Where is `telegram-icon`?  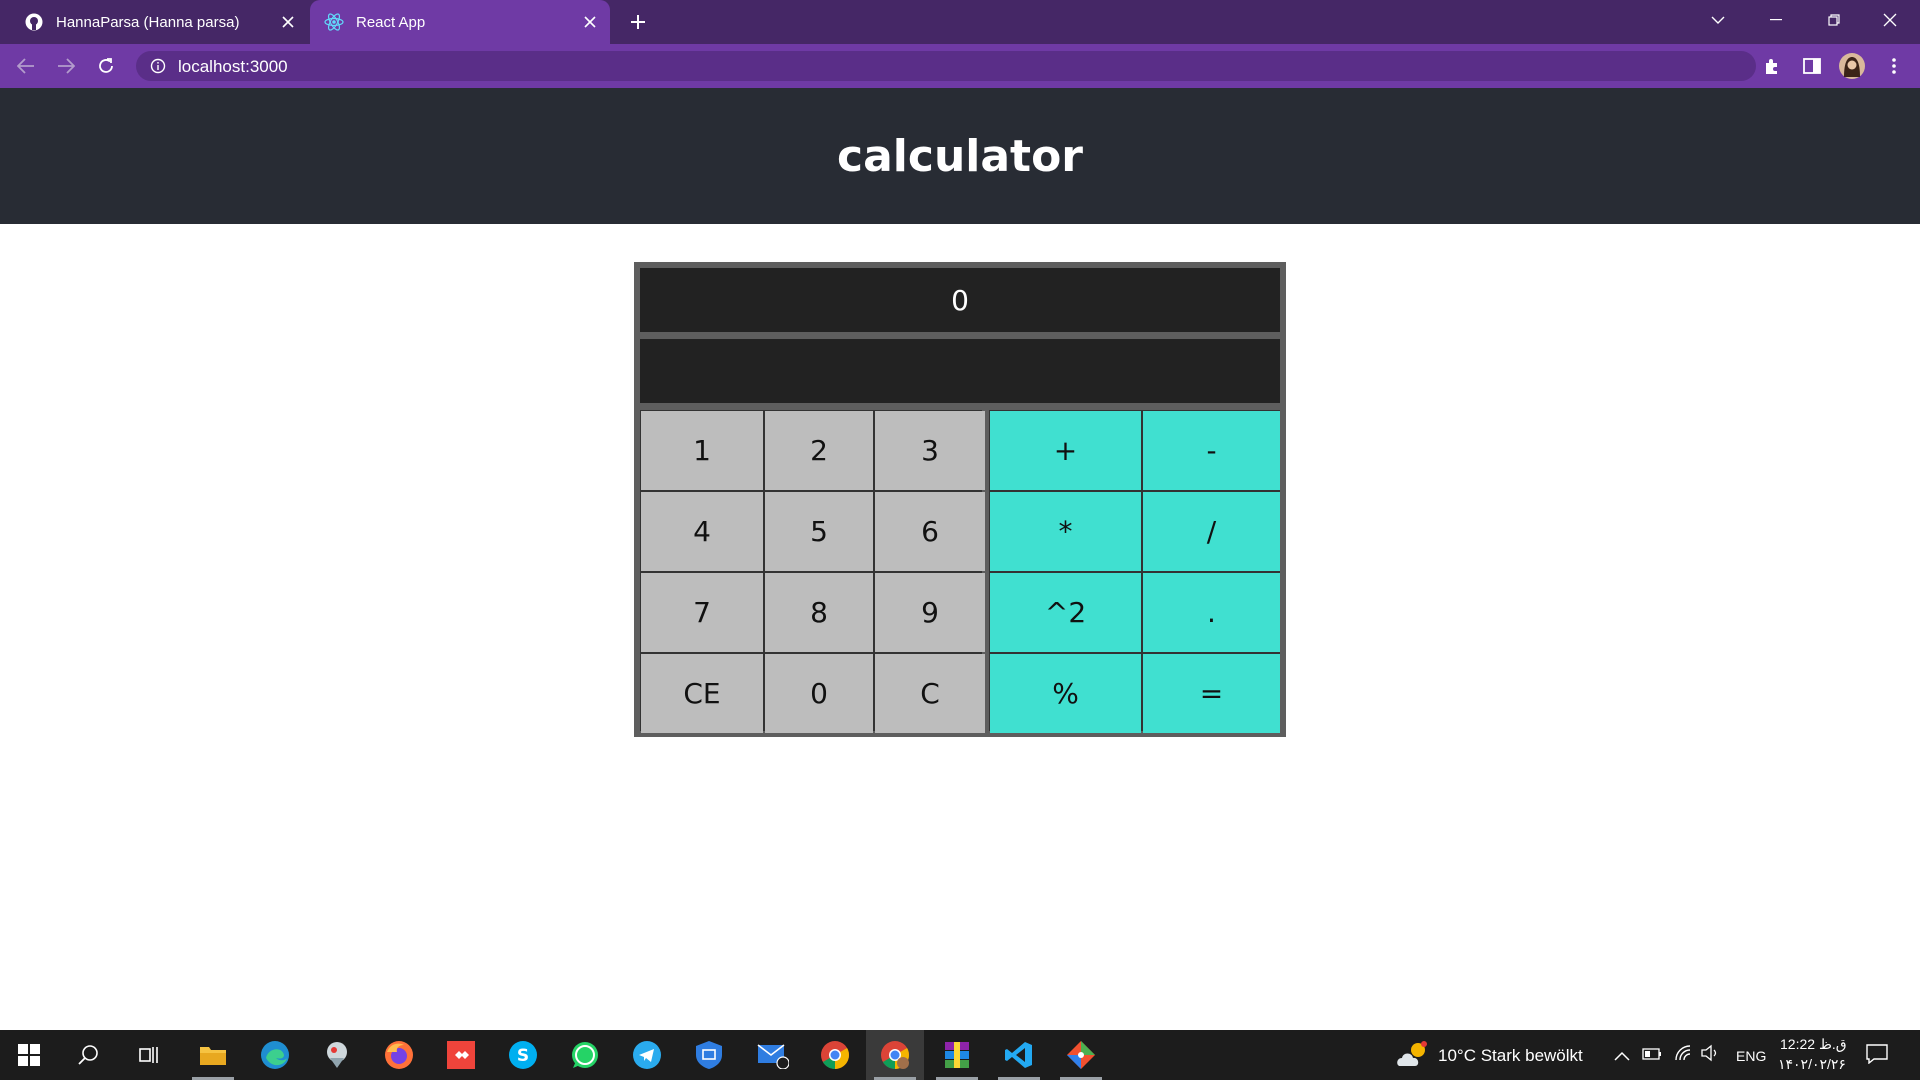 telegram-icon is located at coordinates (647, 1055).